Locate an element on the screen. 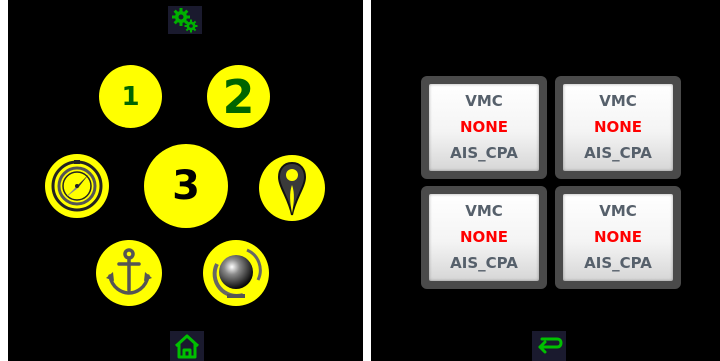  anchor-button is located at coordinates (129, 273).